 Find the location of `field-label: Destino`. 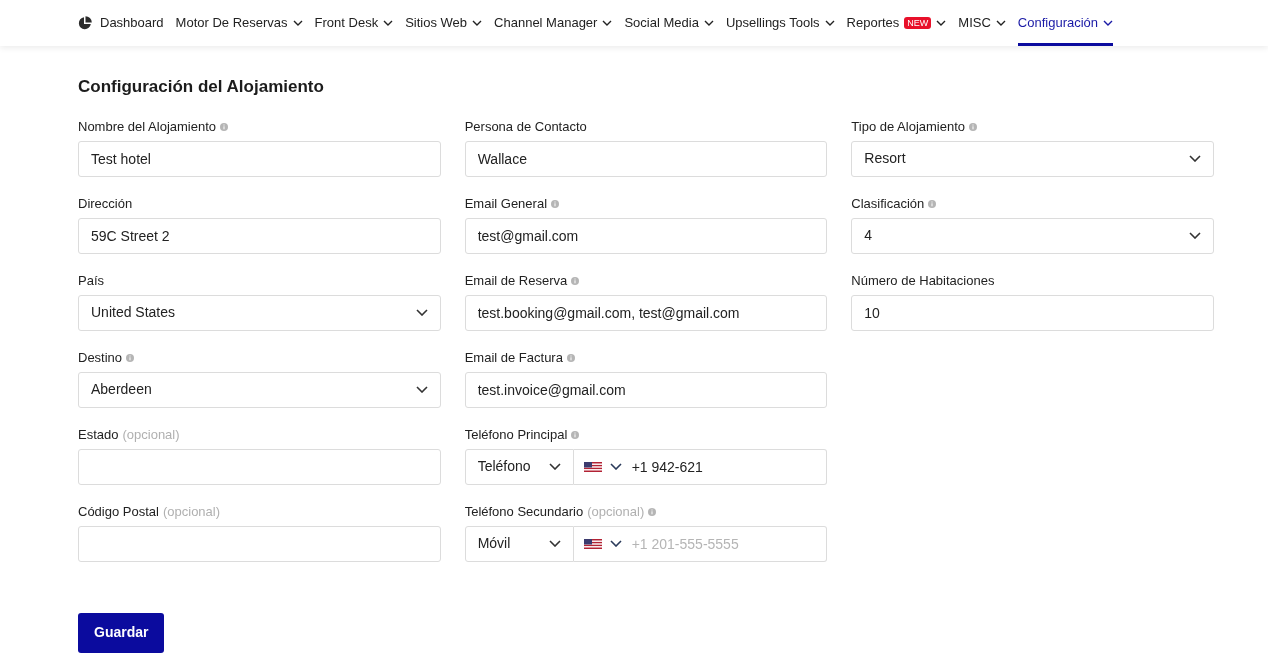

field-label: Destino is located at coordinates (100, 357).